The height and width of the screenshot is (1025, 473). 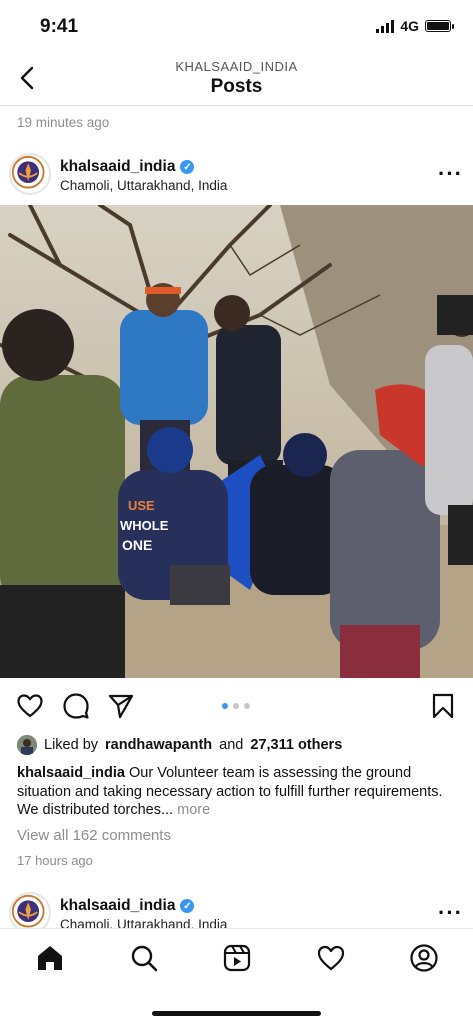 I want to click on caption-username: khalsaaid_india, so click(x=71, y=773).